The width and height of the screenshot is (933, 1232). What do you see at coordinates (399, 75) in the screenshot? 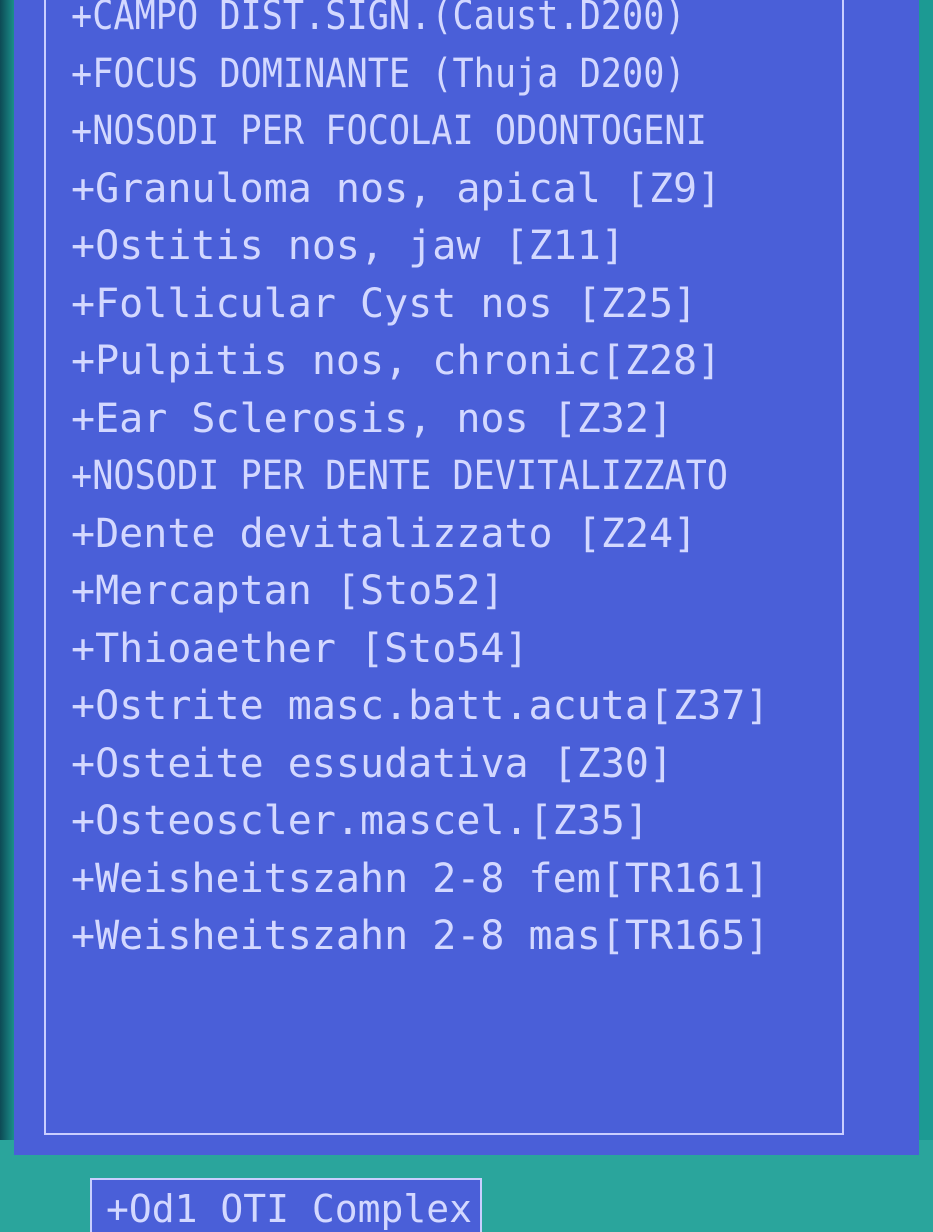
I see `list-item: +FOCUS DOMINANTE (Thuja D200)` at bounding box center [399, 75].